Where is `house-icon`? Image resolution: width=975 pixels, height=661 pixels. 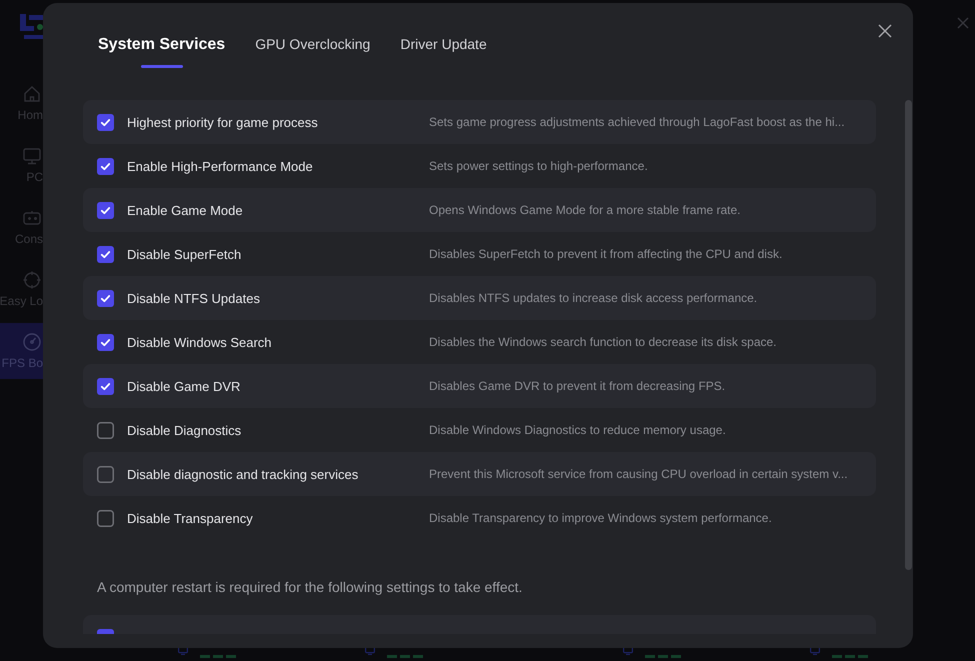 house-icon is located at coordinates (32, 94).